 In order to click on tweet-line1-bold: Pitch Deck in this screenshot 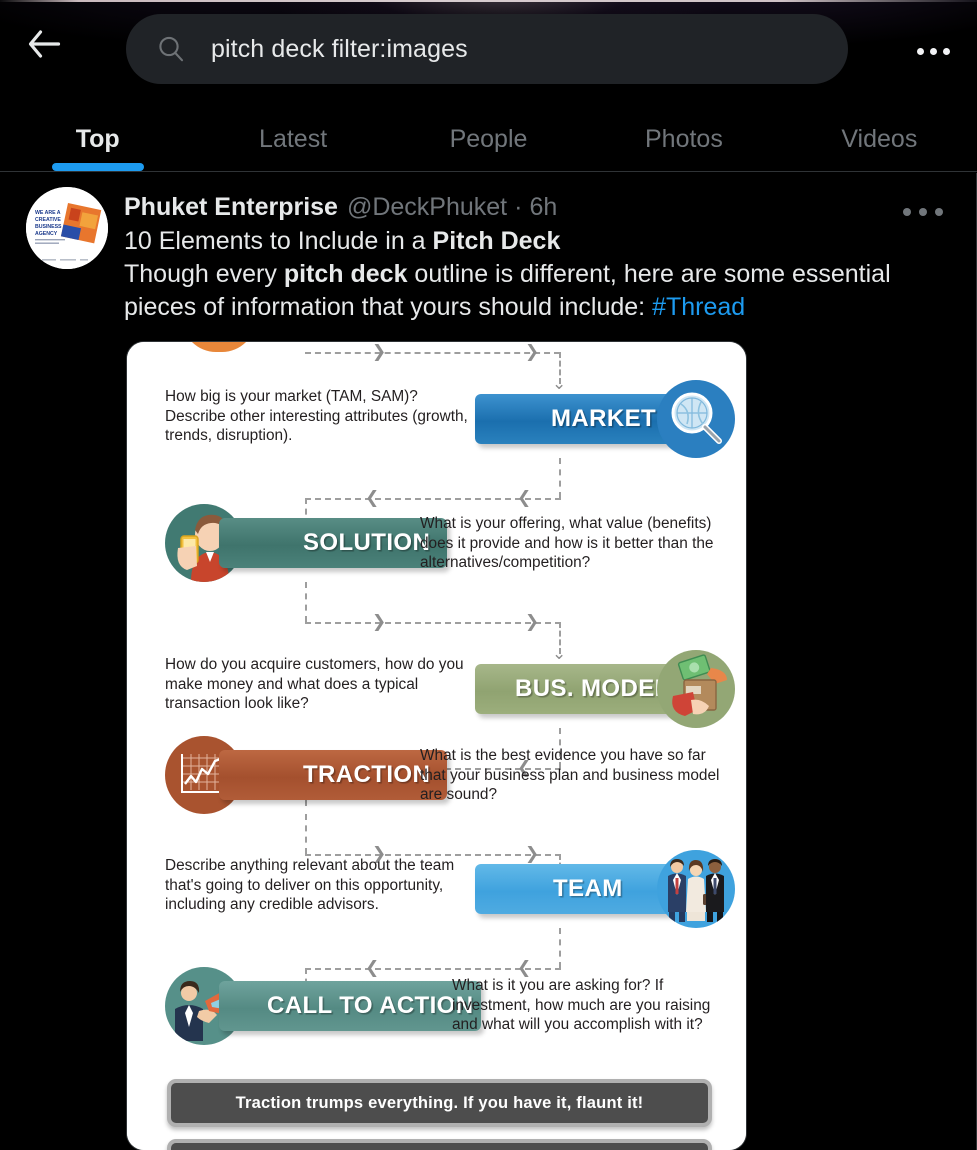, I will do `click(496, 241)`.